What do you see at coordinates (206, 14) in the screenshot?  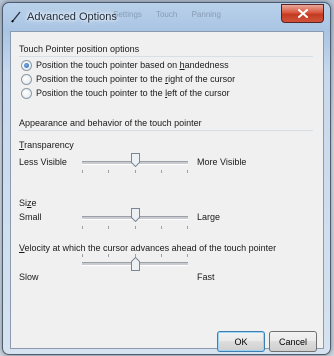 I see `background-tab: Panning` at bounding box center [206, 14].